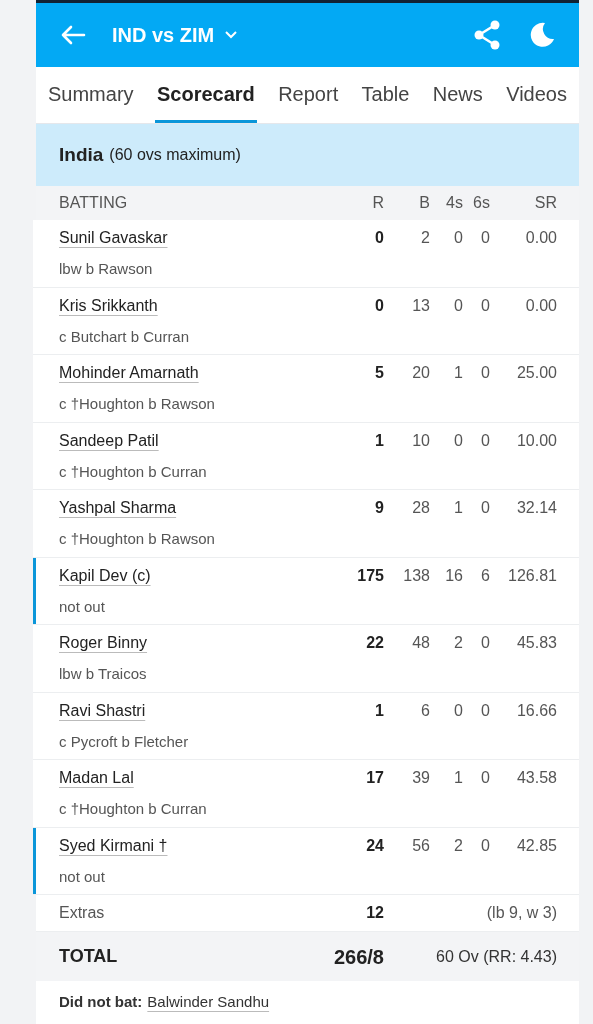 This screenshot has height=1024, width=593. Describe the element at coordinates (453, 575) in the screenshot. I see `fours-value: 16` at that location.